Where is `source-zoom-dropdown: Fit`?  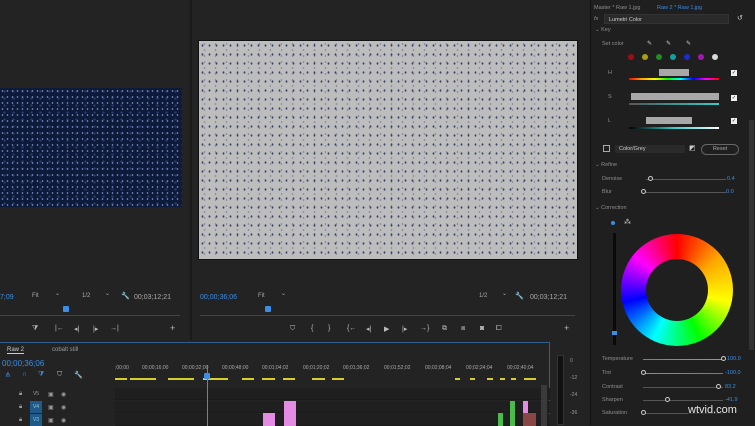
source-zoom-dropdown: Fit is located at coordinates (46, 295).